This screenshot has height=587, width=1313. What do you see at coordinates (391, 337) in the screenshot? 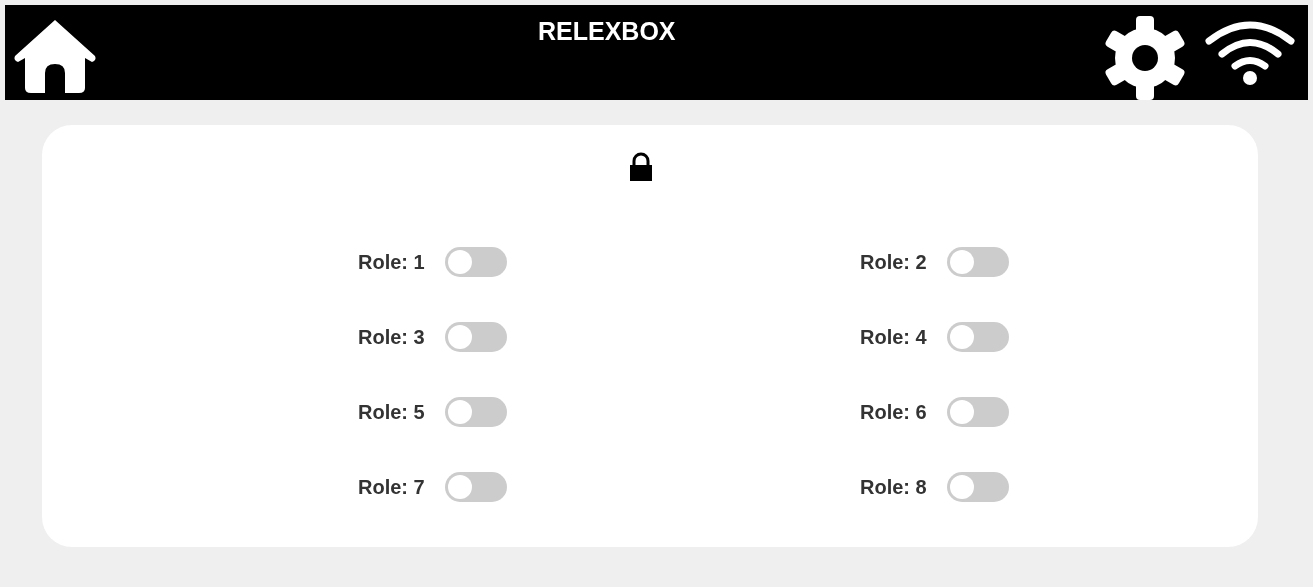
I see `role-label: Role: 3` at bounding box center [391, 337].